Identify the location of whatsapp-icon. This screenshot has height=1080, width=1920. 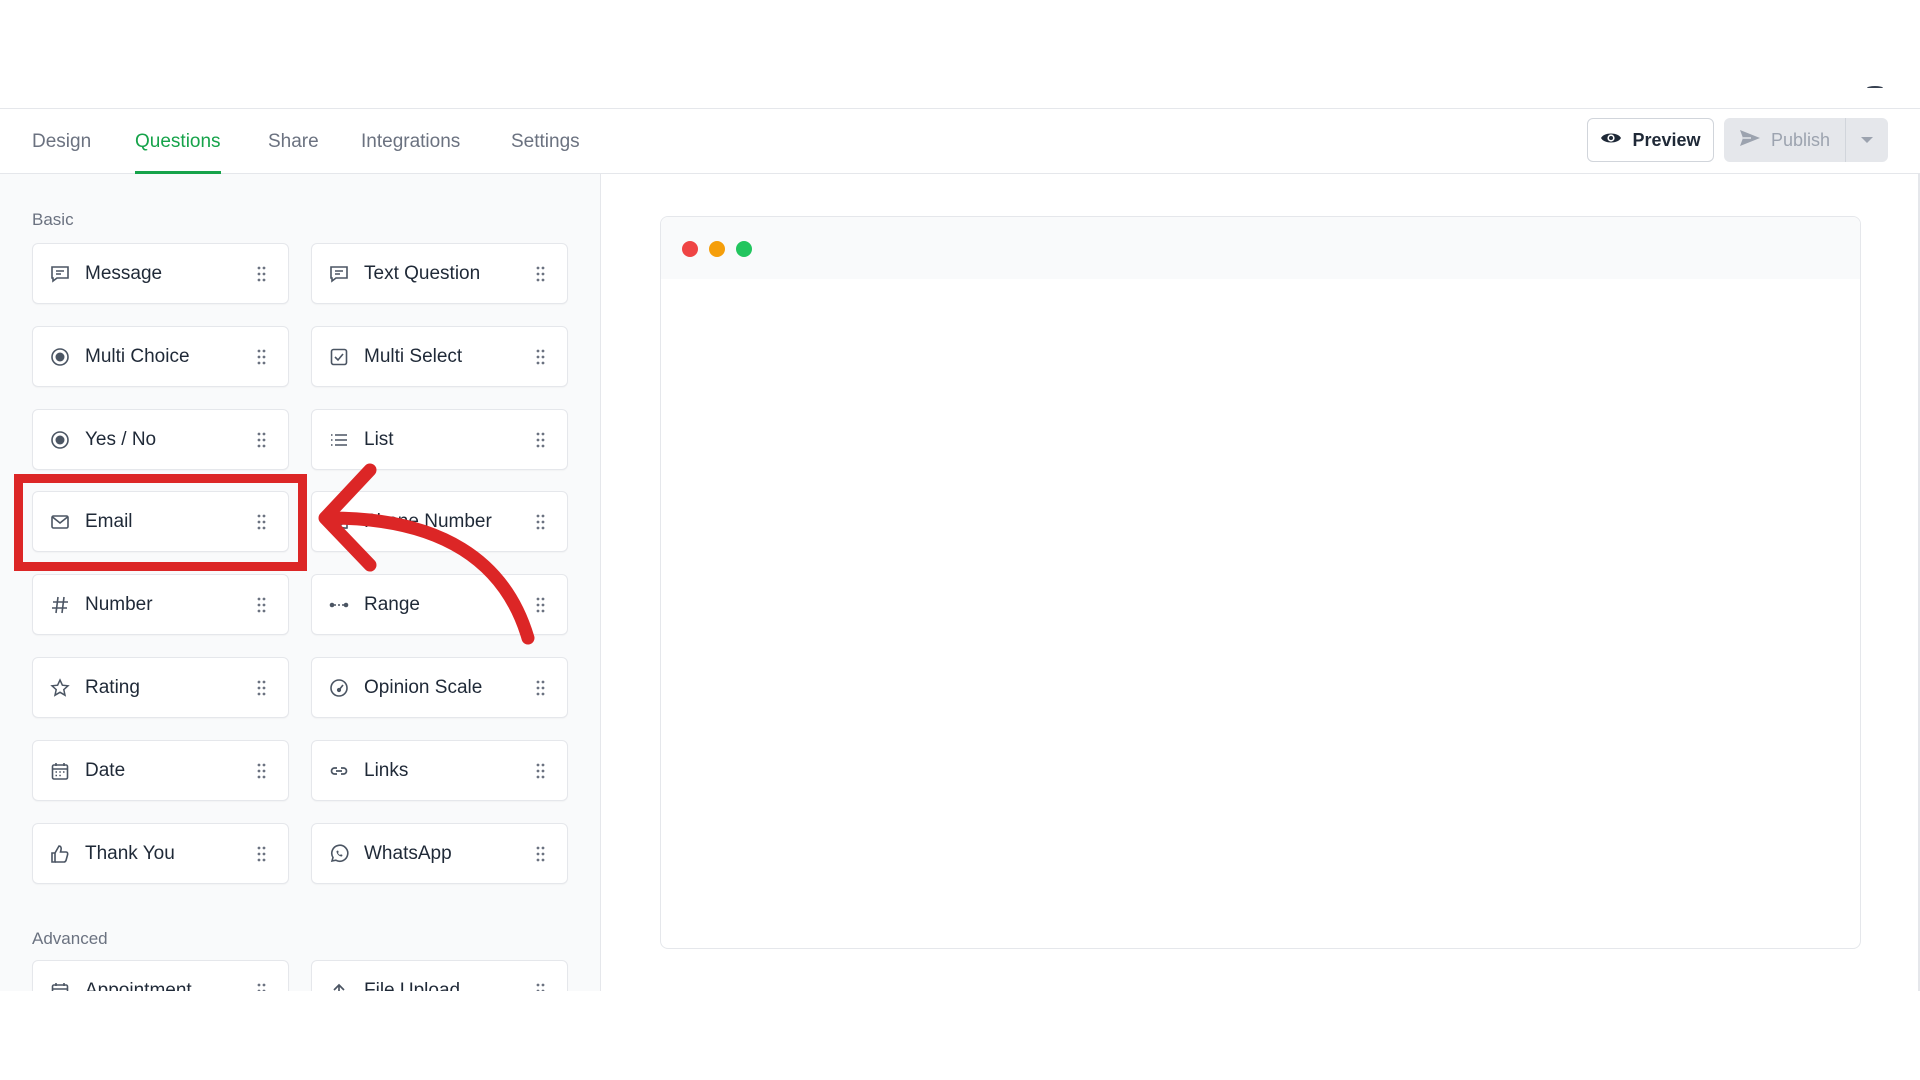
(339, 854).